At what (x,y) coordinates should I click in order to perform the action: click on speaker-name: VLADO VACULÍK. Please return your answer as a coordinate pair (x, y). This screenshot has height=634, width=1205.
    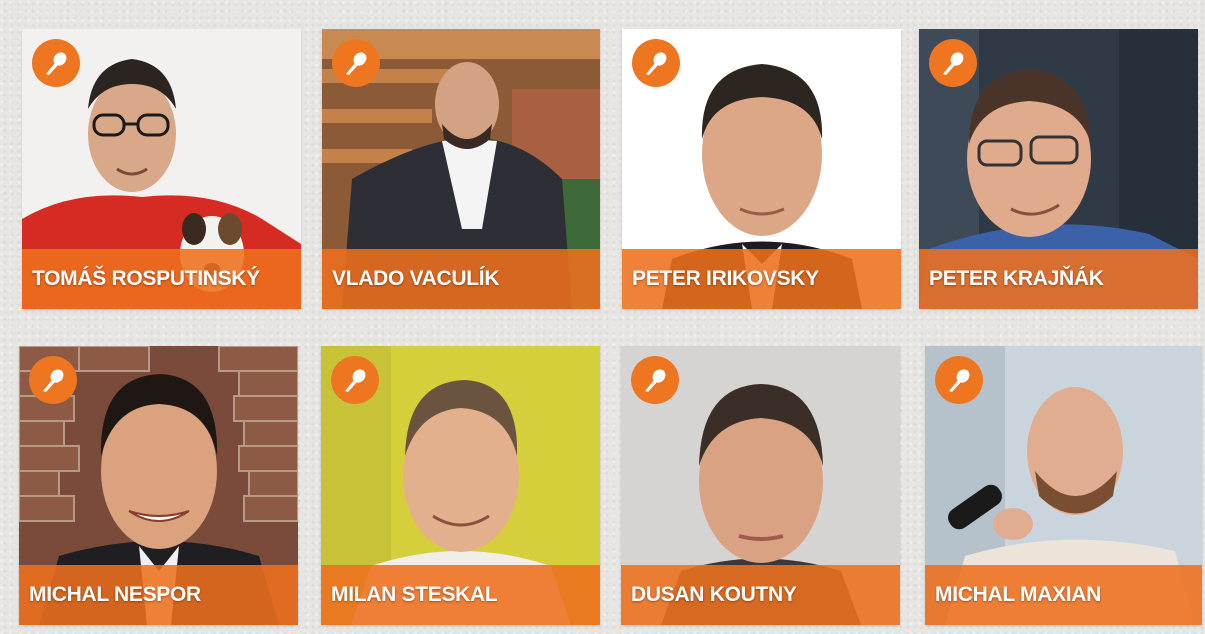
    Looking at the image, I should click on (416, 278).